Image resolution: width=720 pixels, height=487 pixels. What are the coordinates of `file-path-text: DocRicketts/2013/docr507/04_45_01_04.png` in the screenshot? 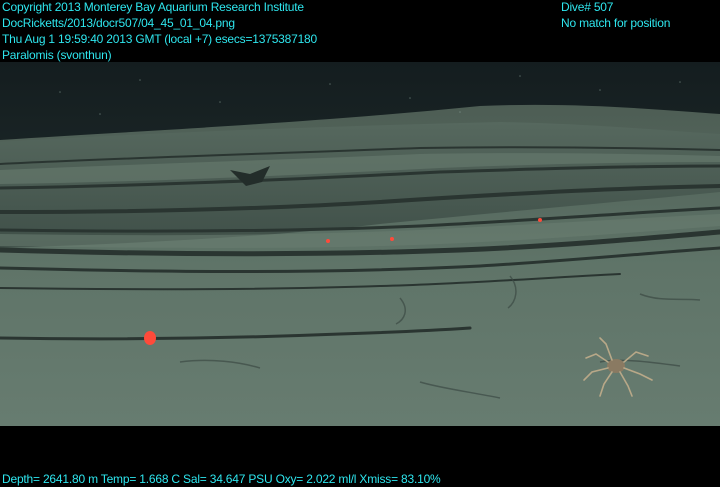 It's located at (118, 23).